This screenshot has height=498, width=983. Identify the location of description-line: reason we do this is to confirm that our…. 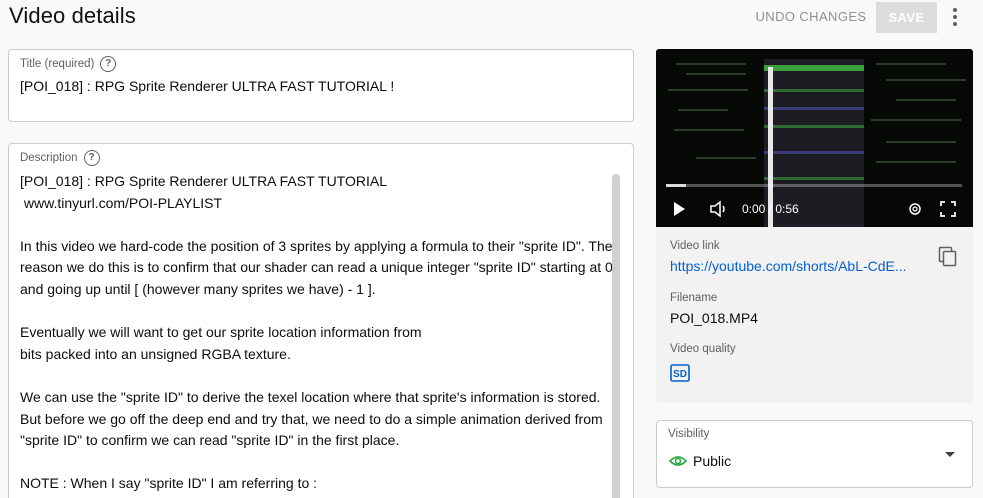
(316, 267).